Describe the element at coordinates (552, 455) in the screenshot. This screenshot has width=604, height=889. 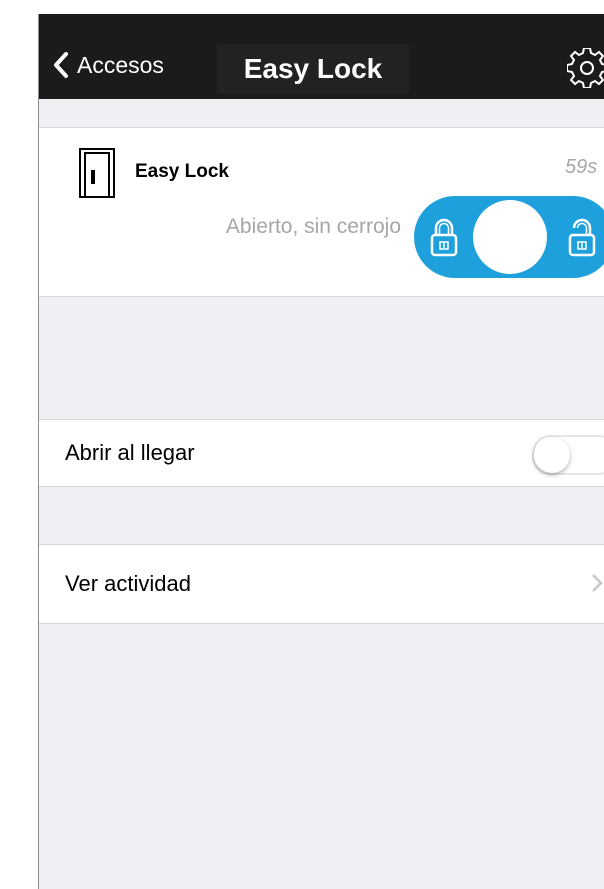
I see `switch-knob` at that location.